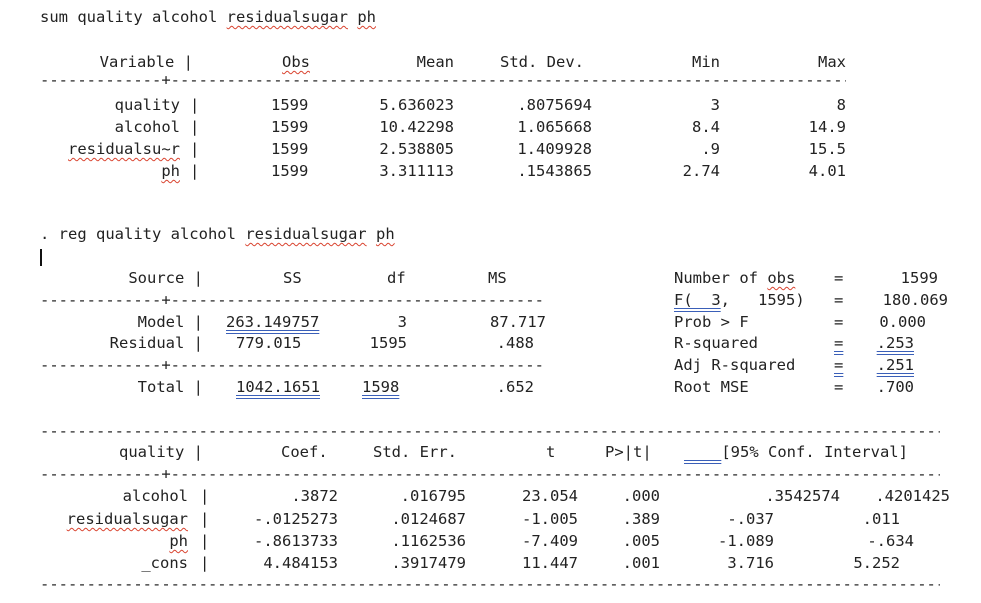  Describe the element at coordinates (371, 234) in the screenshot. I see `reg-command-sep` at that location.